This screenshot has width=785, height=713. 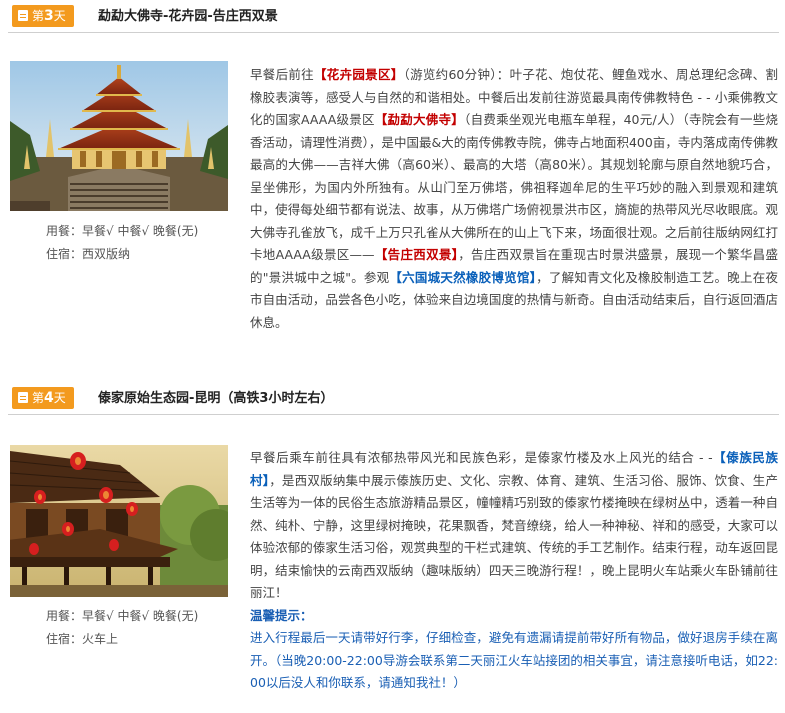 I want to click on spot-flower-garden: 【花卉园景区】, so click(x=358, y=74).